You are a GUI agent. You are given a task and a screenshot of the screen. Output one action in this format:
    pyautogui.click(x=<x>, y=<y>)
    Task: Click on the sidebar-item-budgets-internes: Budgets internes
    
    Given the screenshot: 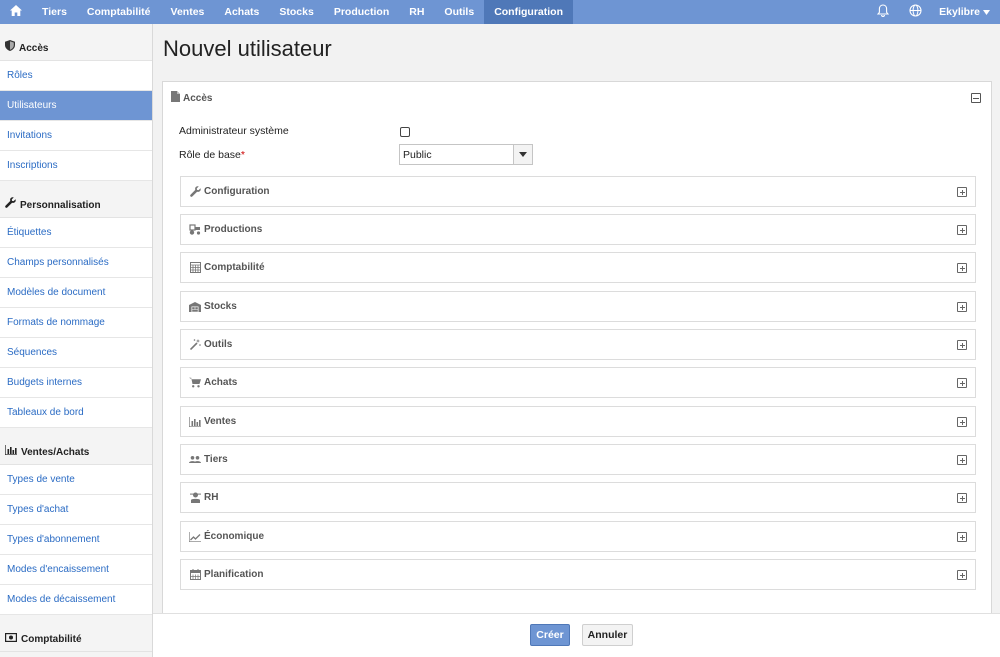 What is the action you would take?
    pyautogui.click(x=76, y=383)
    